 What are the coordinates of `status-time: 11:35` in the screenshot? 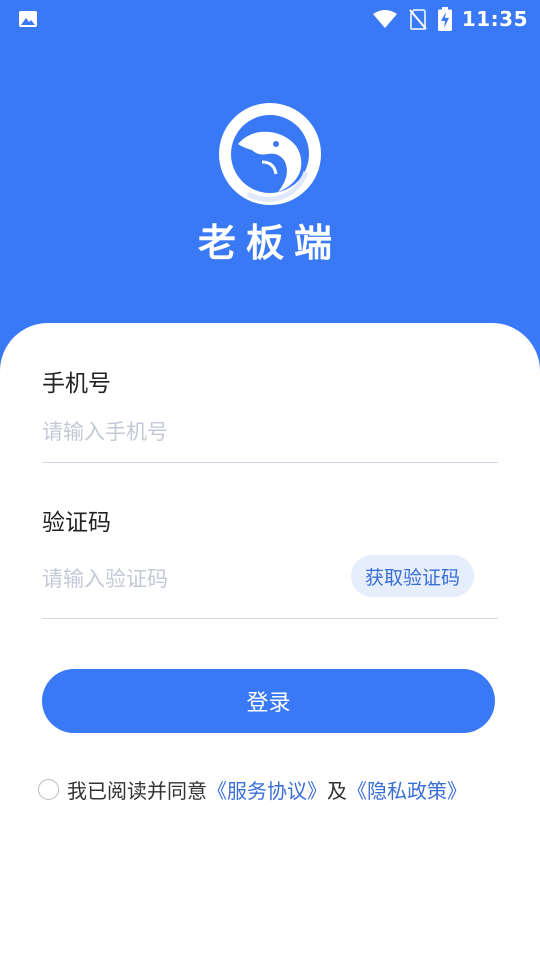 It's located at (494, 19).